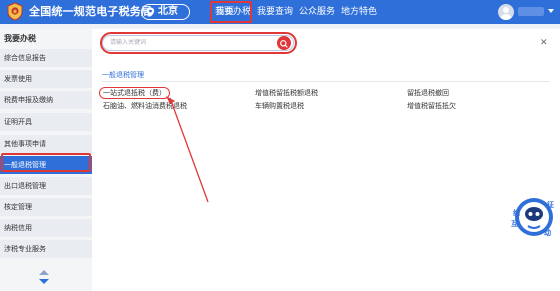 Image resolution: width=560 pixels, height=291 pixels. What do you see at coordinates (531, 11) in the screenshot?
I see `user-name-masked` at bounding box center [531, 11].